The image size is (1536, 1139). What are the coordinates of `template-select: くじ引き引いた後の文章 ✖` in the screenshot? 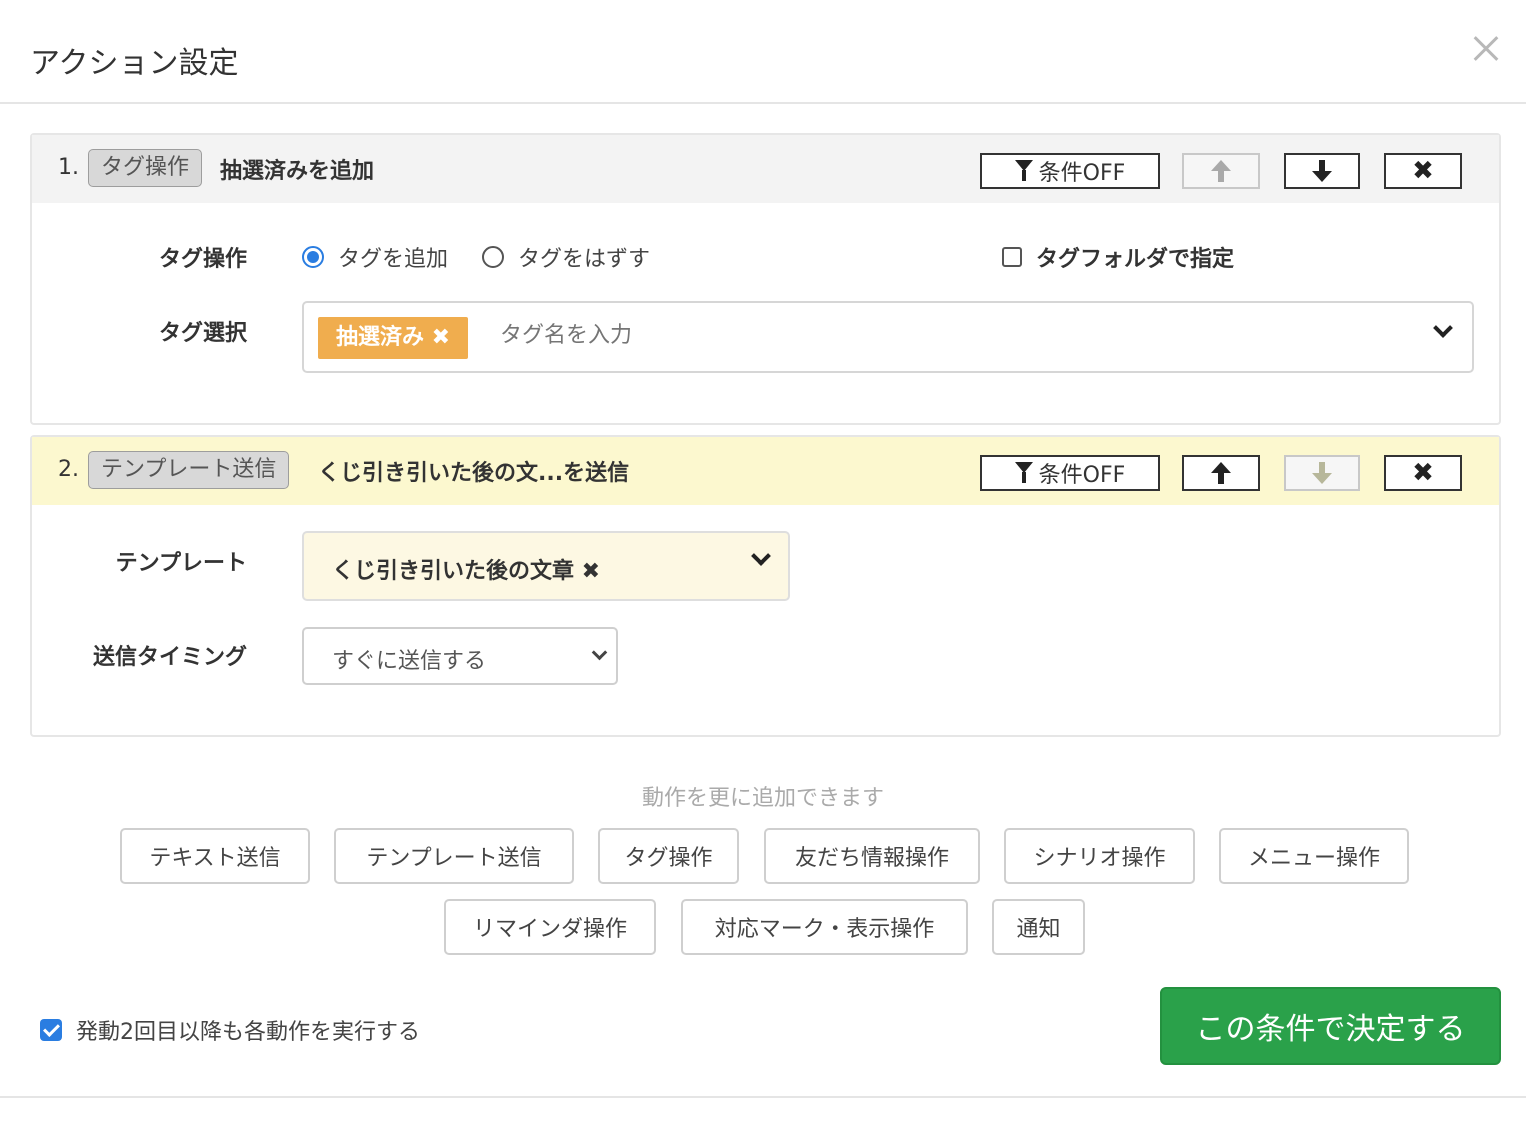 It's located at (546, 566).